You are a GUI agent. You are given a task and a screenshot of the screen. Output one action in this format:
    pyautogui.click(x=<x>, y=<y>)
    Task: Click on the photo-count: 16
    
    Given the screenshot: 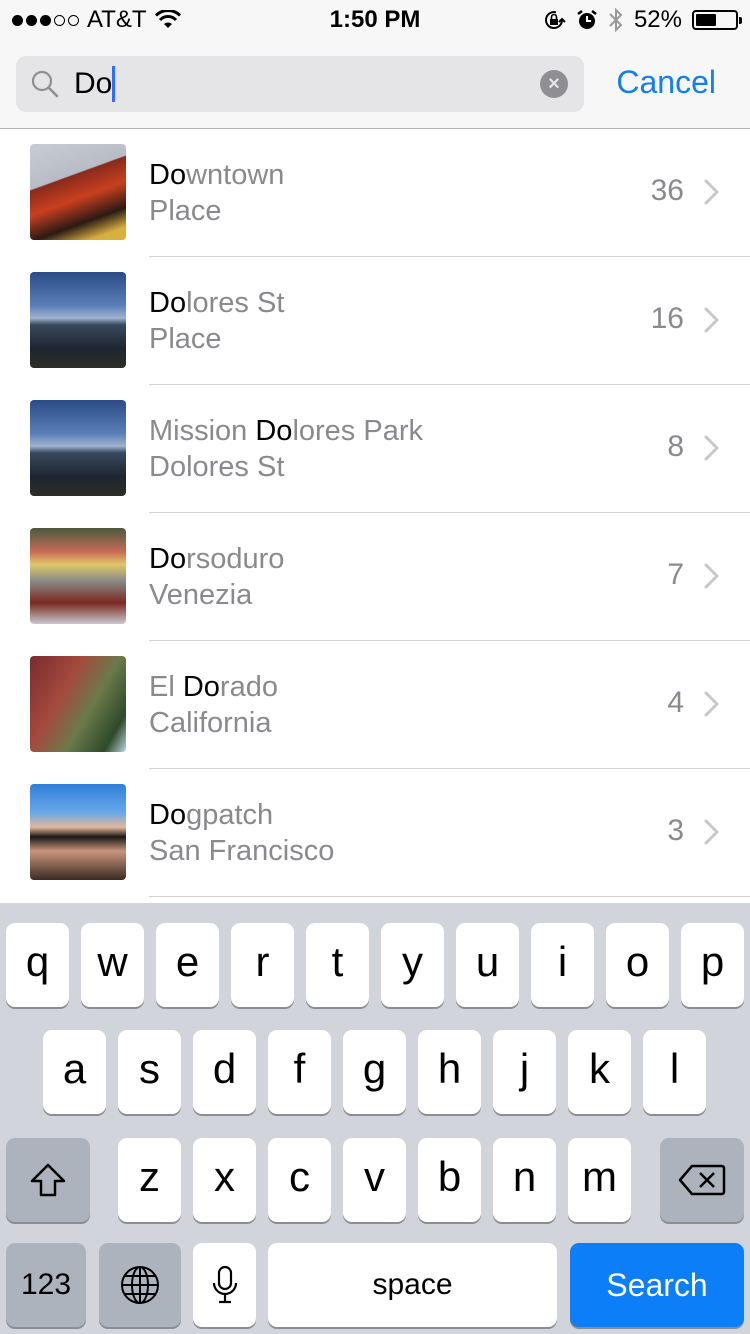 What is the action you would take?
    pyautogui.click(x=667, y=318)
    